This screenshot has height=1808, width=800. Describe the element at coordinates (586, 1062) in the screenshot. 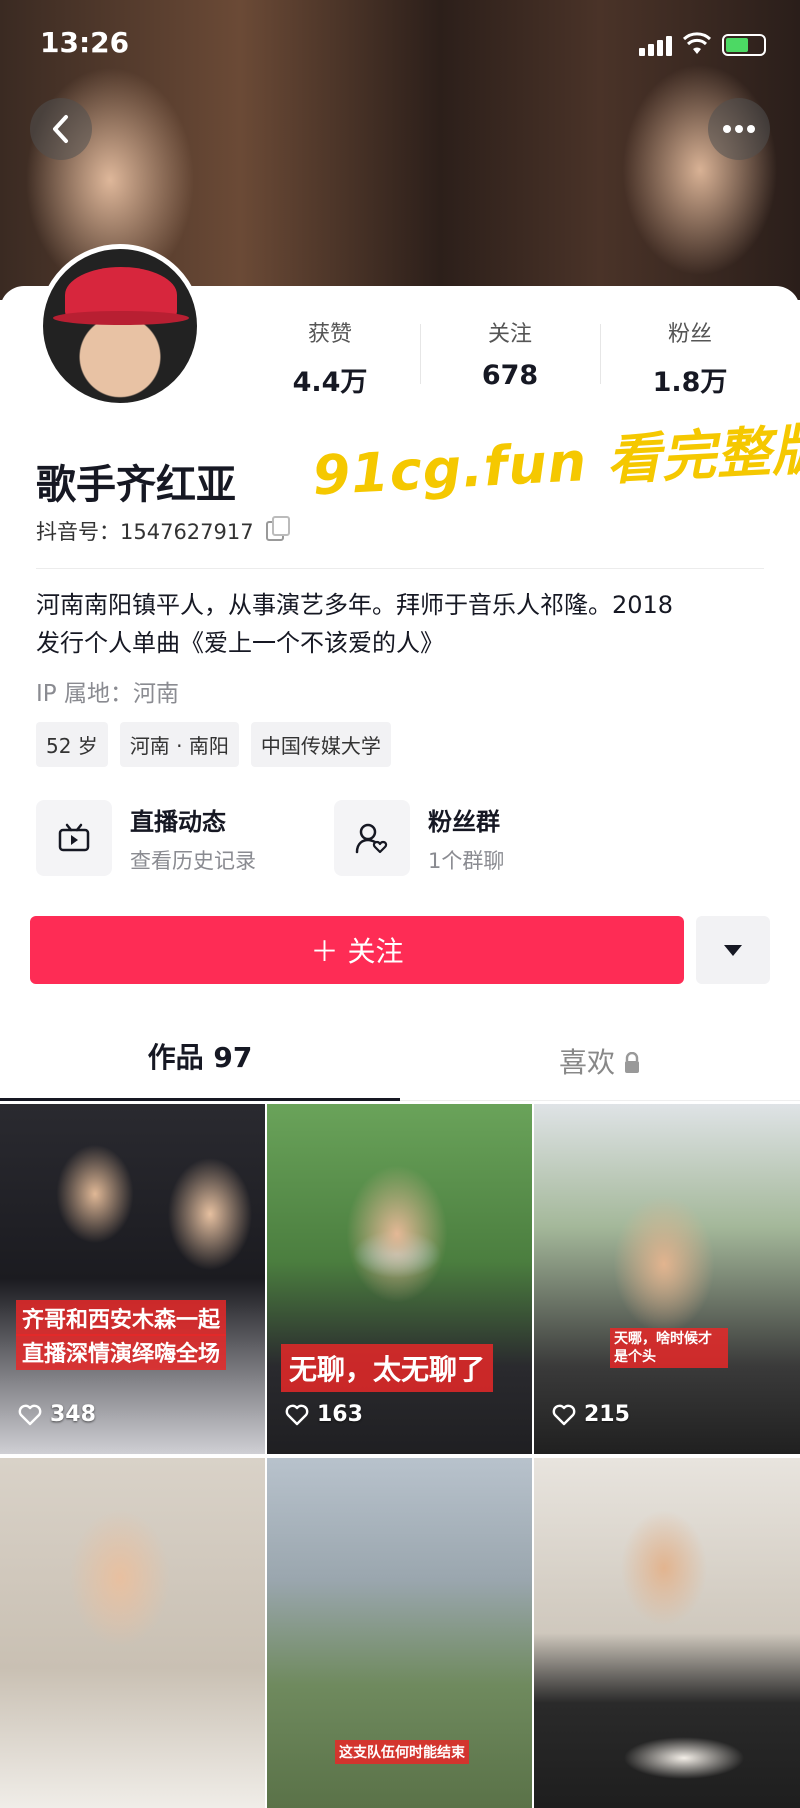

I see `tab-likes-label: 喜欢` at that location.